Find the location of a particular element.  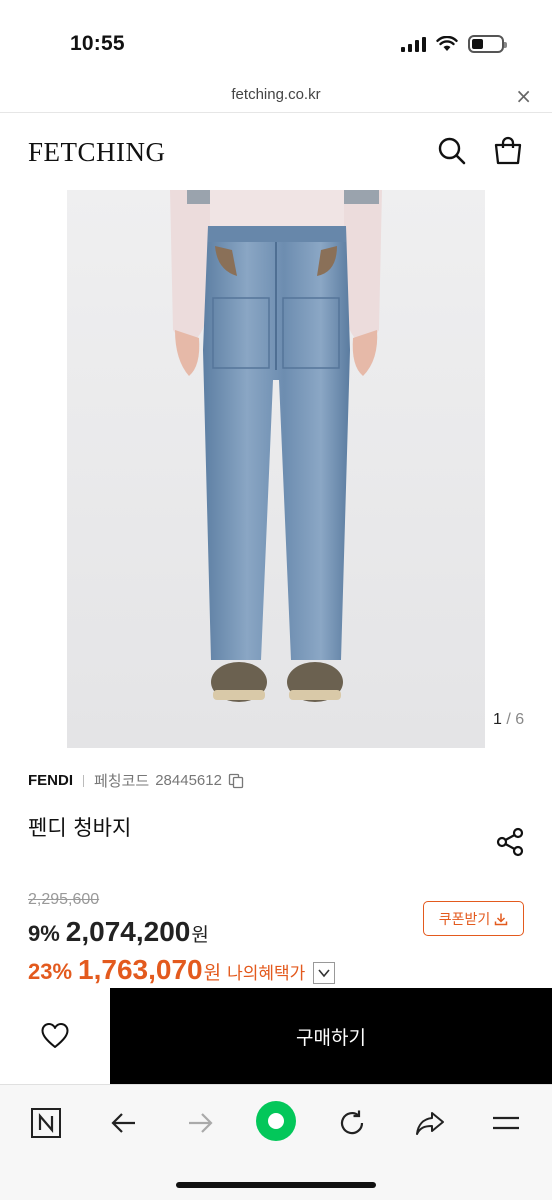

forward-button is located at coordinates (200, 1123).